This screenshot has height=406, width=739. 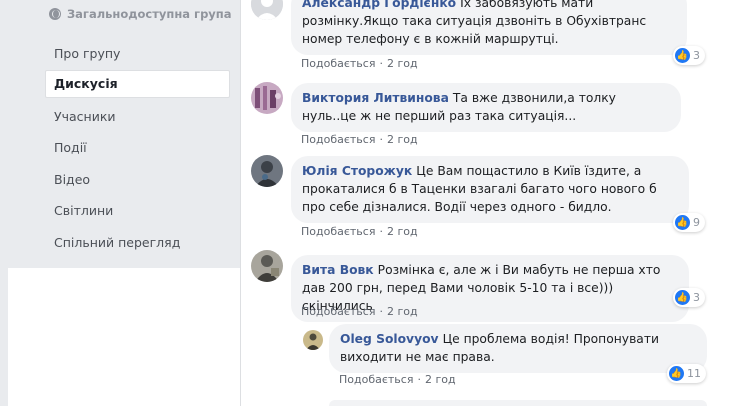 What do you see at coordinates (389, 339) in the screenshot?
I see `comment-author: Oleg Solovyov` at bounding box center [389, 339].